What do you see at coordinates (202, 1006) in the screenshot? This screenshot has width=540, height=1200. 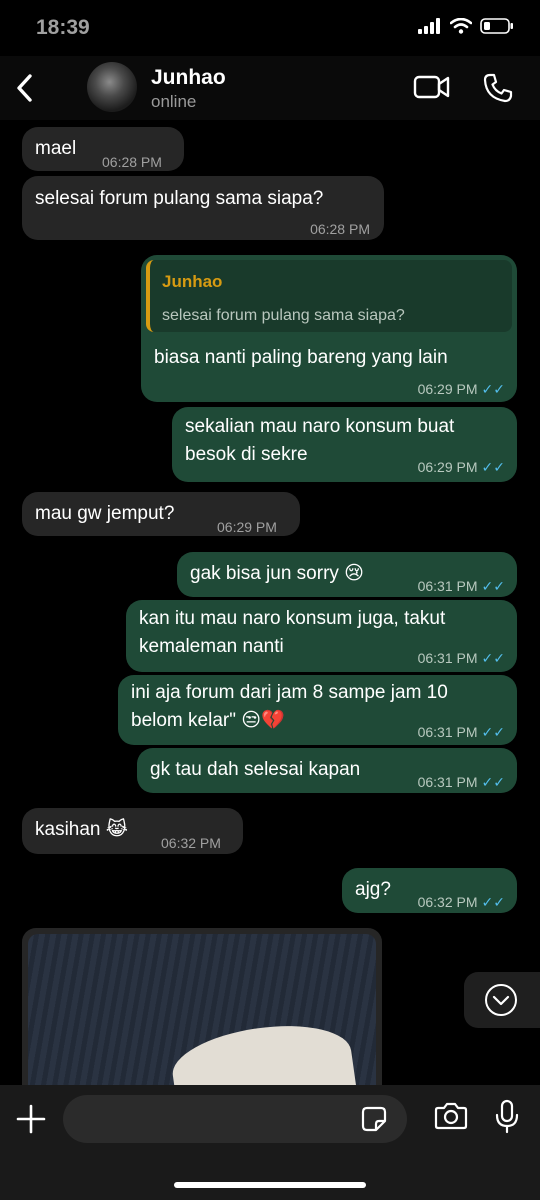 I see `image-message` at bounding box center [202, 1006].